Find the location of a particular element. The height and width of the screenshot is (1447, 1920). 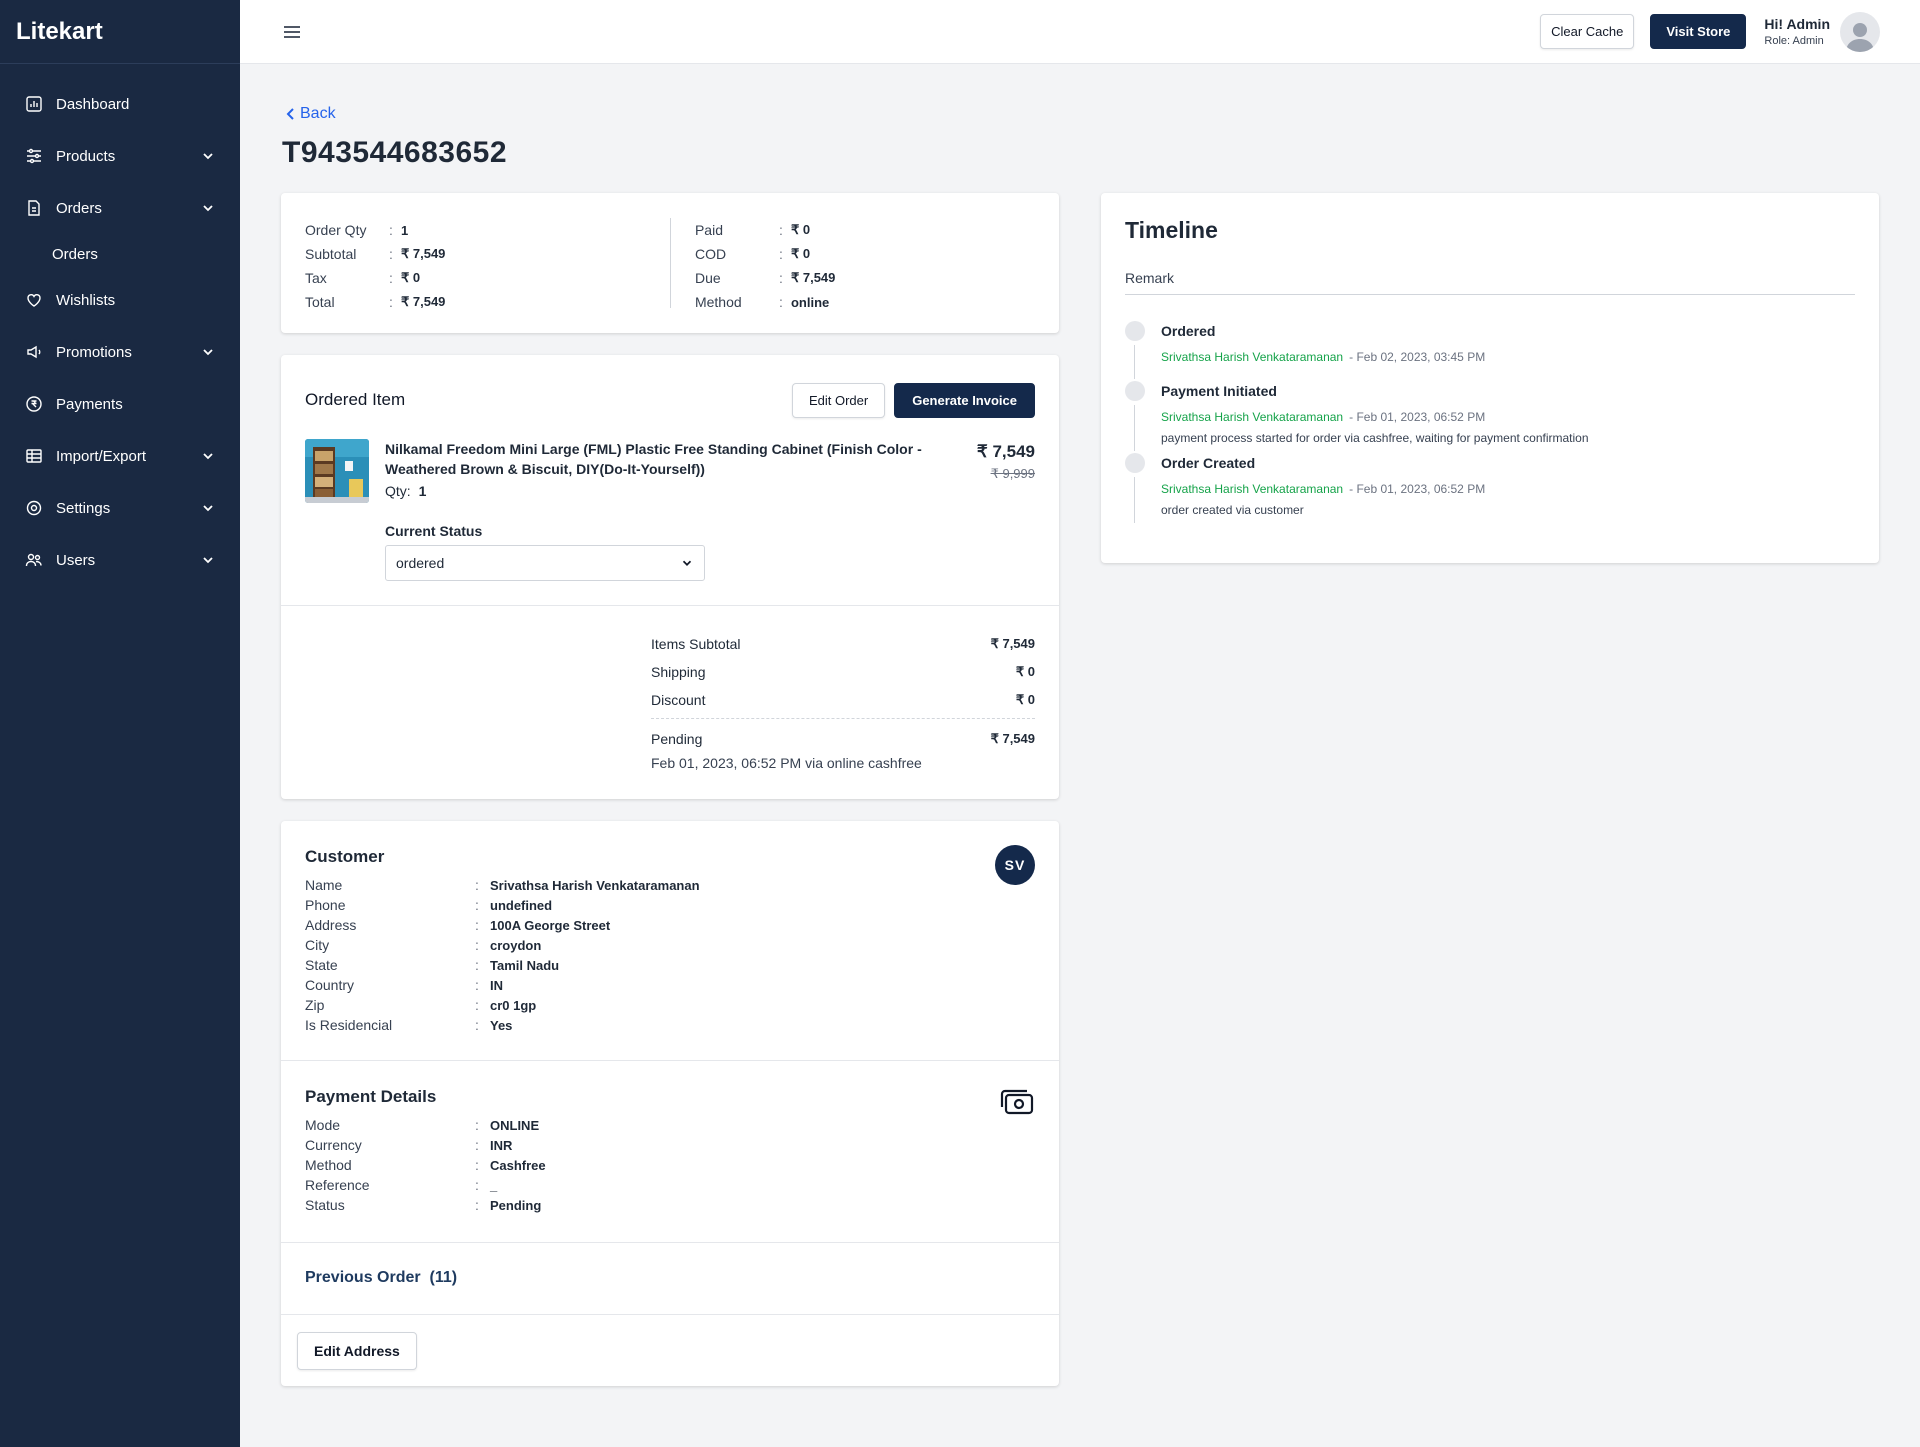

payment-value: Pending is located at coordinates (516, 1205).